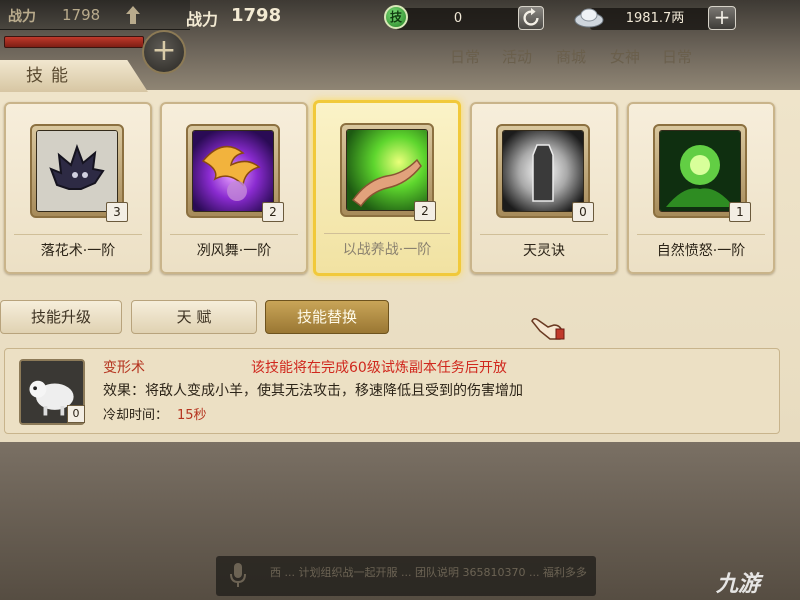 The image size is (800, 600). What do you see at coordinates (192, 415) in the screenshot?
I see `cooldown-value: 15秒` at bounding box center [192, 415].